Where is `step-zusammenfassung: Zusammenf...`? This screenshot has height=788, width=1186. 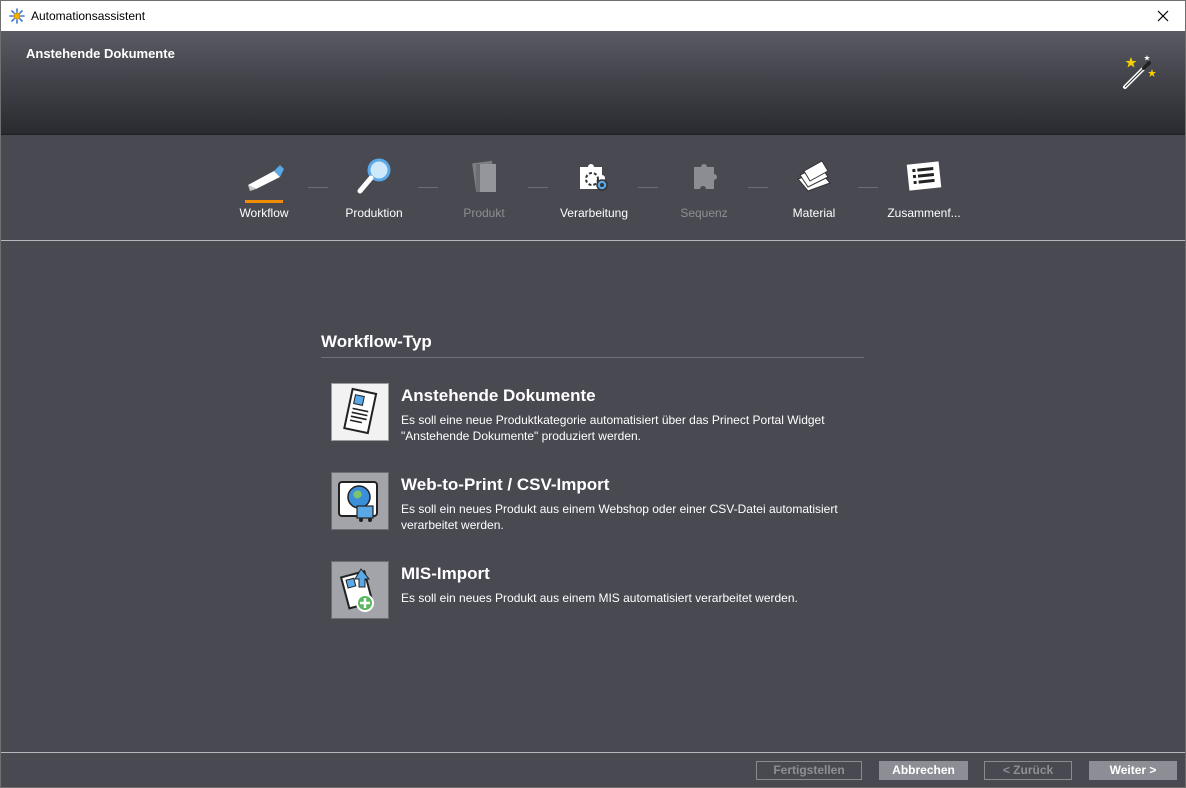 step-zusammenfassung: Zusammenf... is located at coordinates (924, 187).